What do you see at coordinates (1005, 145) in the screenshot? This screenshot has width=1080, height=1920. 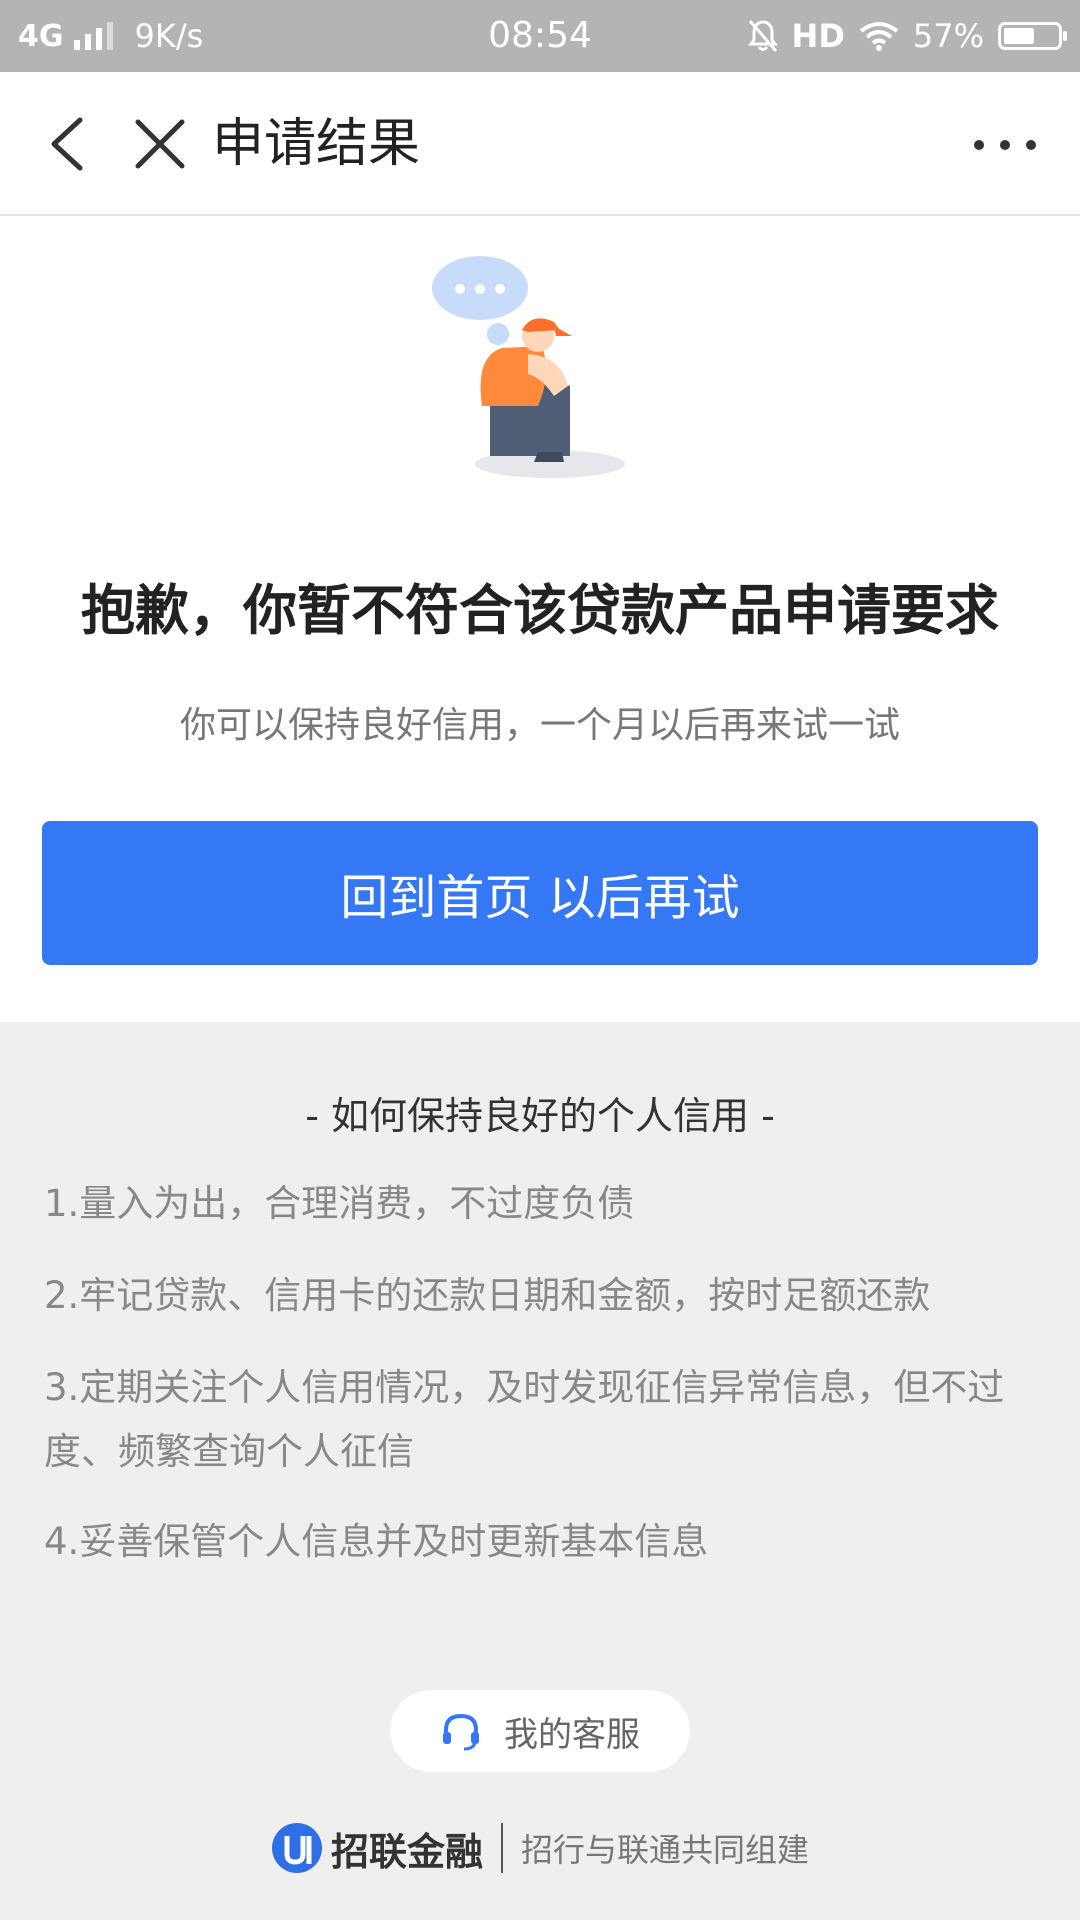 I see `more-dots-icon` at bounding box center [1005, 145].